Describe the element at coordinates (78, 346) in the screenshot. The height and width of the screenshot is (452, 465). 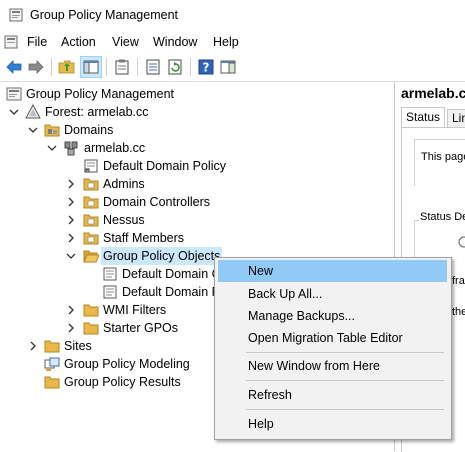
I see `tree-sites-label: Sites` at that location.